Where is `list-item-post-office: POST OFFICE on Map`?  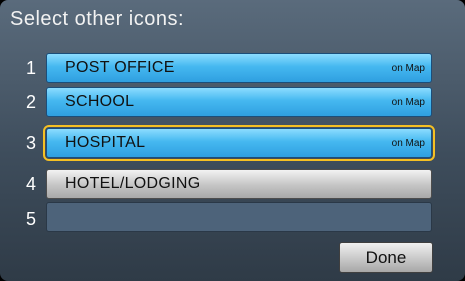 list-item-post-office: POST OFFICE on Map is located at coordinates (239, 68).